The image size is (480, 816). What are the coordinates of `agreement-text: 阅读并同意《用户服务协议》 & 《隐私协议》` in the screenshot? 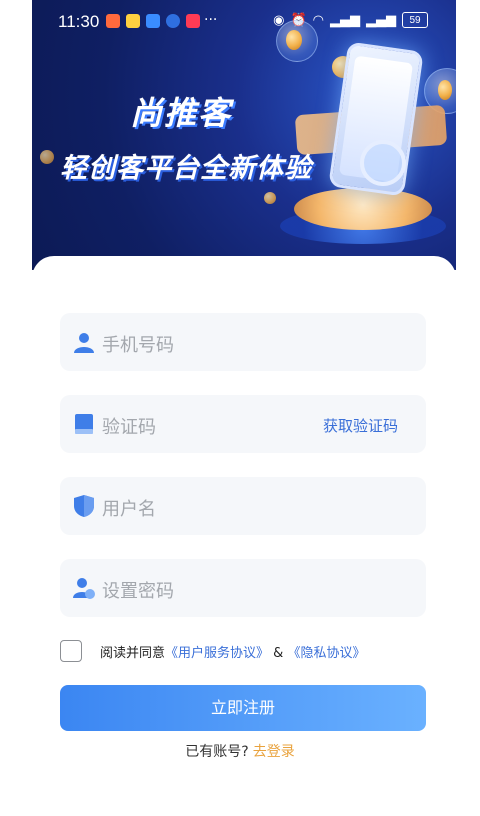 It's located at (232, 651).